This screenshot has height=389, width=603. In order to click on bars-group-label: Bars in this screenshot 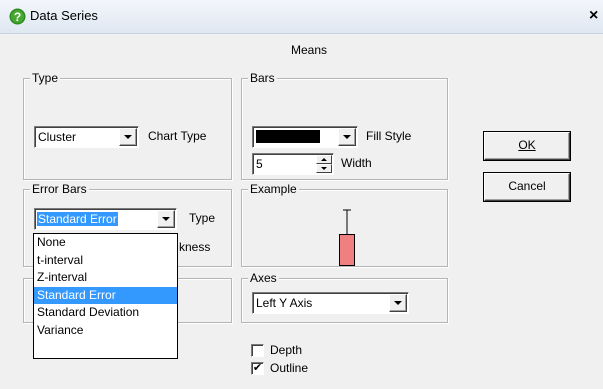, I will do `click(262, 78)`.